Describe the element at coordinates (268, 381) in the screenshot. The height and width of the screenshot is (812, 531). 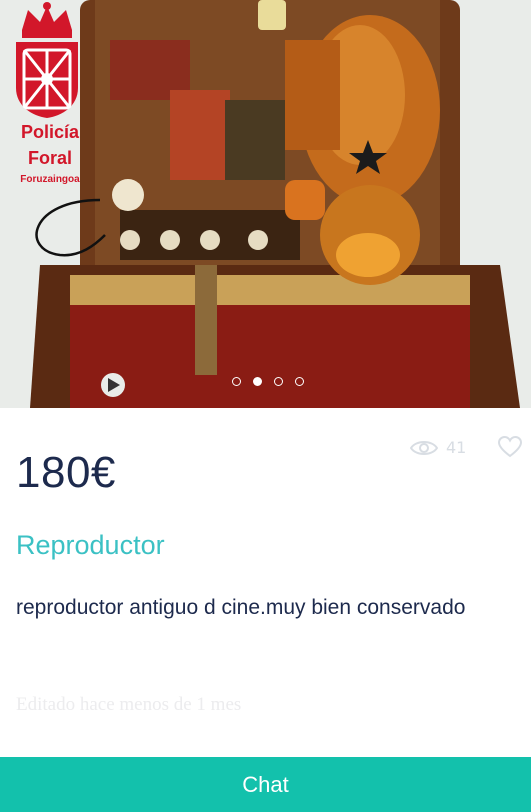
I see `gallery-pagination` at that location.